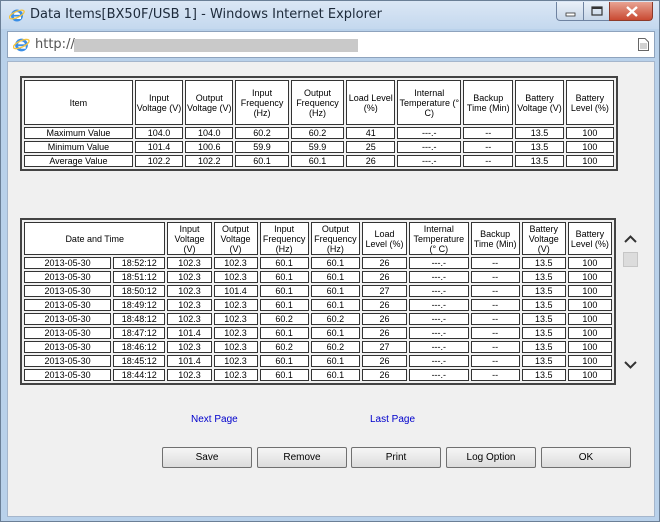 This screenshot has height=522, width=660. I want to click on maximize-button, so click(596, 11).